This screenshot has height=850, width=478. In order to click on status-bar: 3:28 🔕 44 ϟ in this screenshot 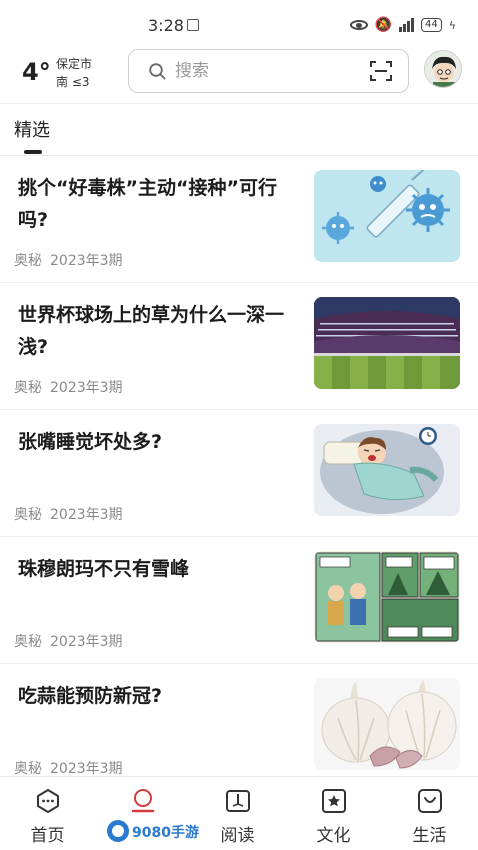, I will do `click(239, 23)`.